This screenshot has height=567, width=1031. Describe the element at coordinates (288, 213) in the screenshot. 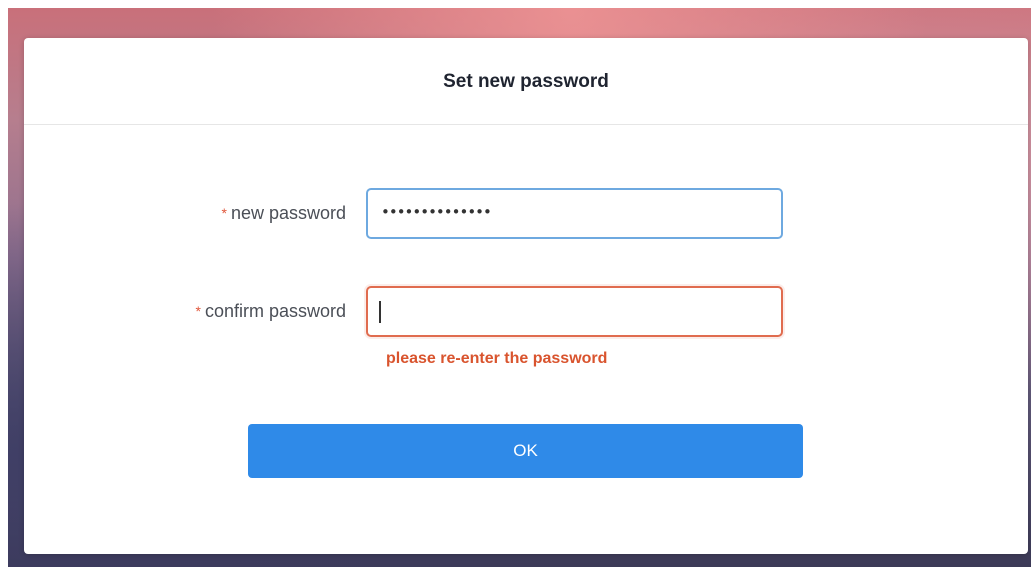

I see `new-password-label-text: new password` at that location.